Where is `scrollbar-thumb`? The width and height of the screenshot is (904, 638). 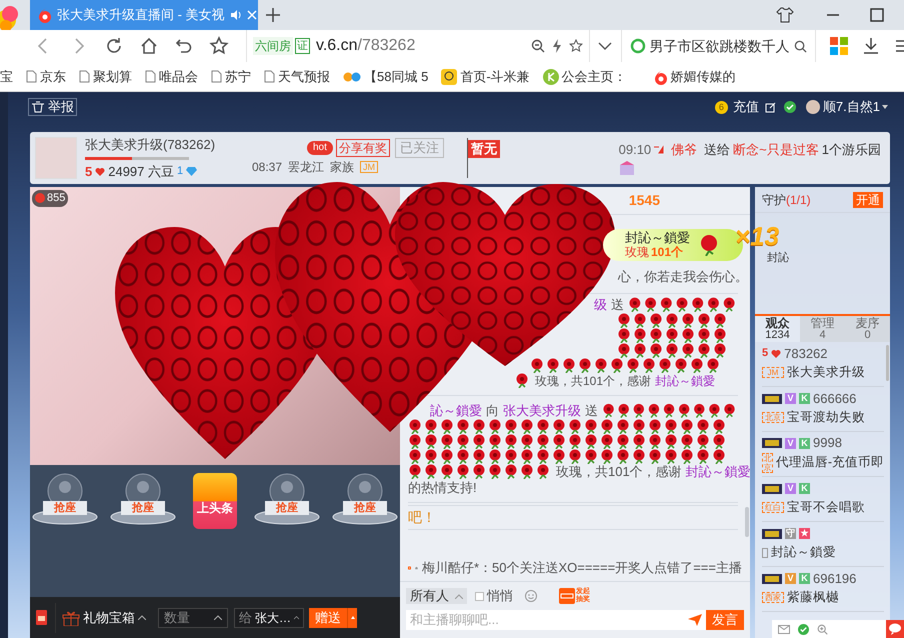
scrollbar-thumb is located at coordinates (747, 522).